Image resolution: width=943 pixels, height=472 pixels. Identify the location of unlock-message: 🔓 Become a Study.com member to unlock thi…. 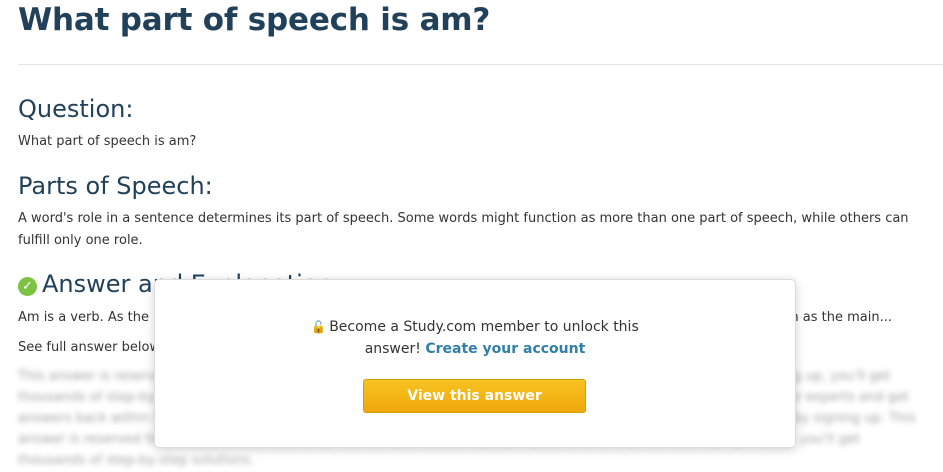
(475, 338).